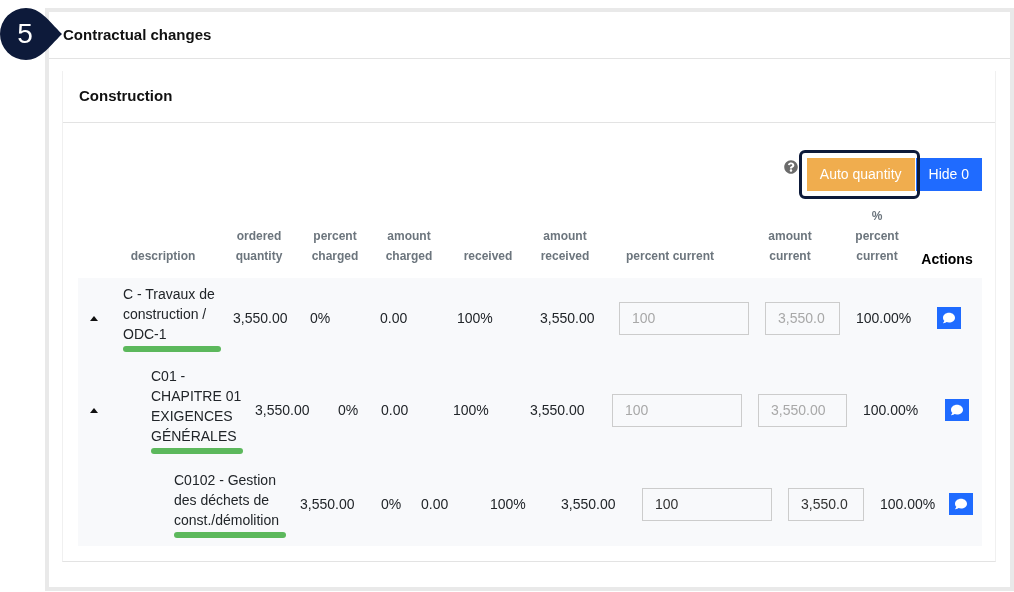 This screenshot has width=1014, height=592. I want to click on panel-title: Contractual changes, so click(137, 34).